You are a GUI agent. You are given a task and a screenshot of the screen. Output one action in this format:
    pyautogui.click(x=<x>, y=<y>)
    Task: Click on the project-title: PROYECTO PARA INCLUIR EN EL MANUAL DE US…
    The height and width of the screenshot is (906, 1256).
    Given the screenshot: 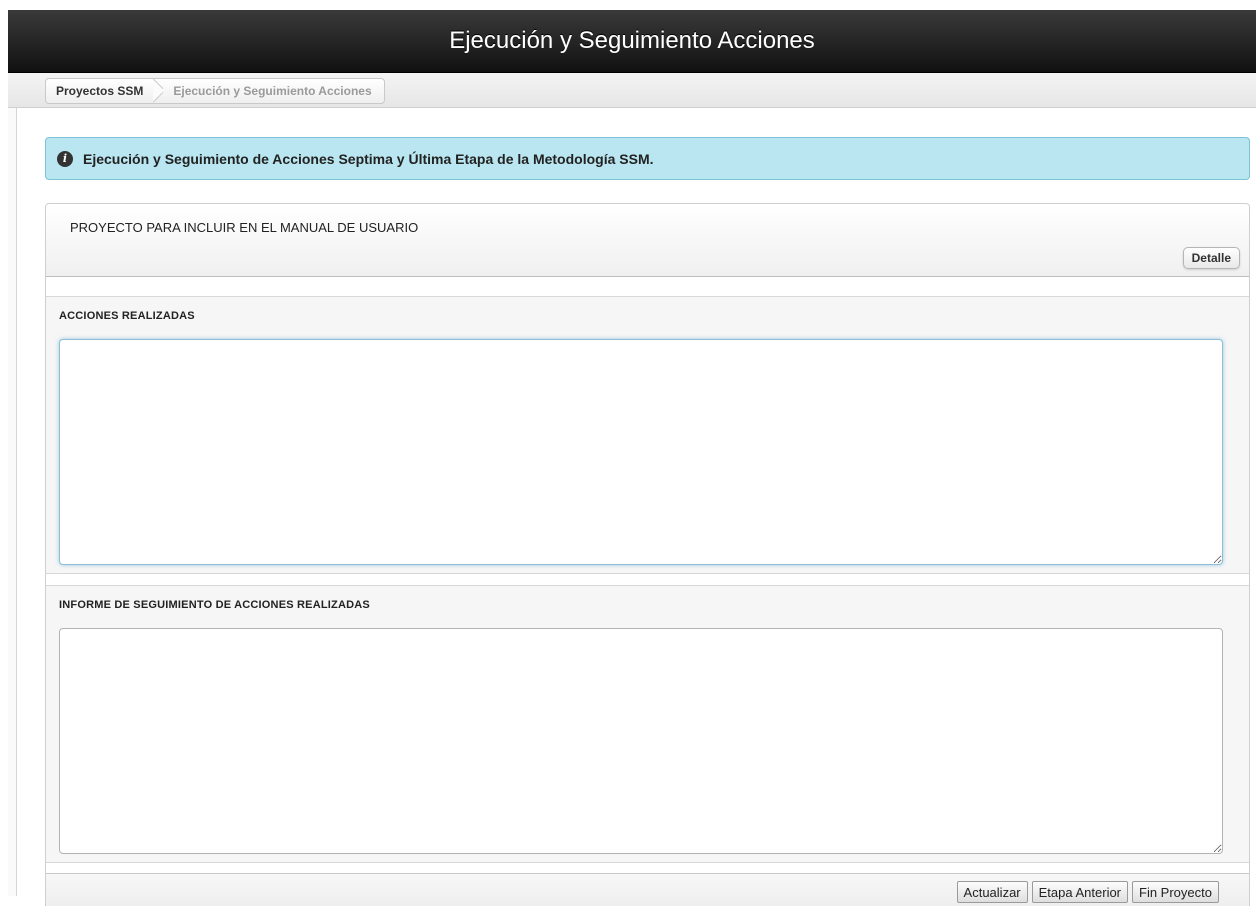 What is the action you would take?
    pyautogui.click(x=244, y=227)
    